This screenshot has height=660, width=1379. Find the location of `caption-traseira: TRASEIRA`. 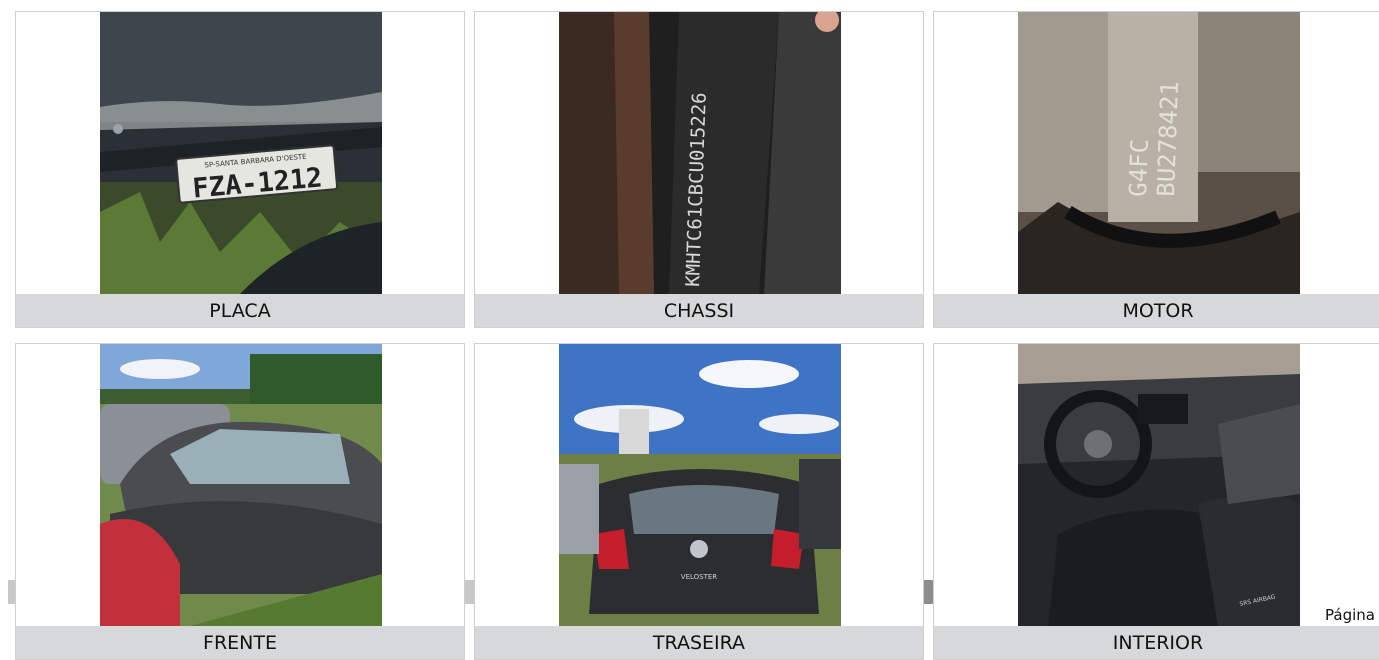

caption-traseira: TRASEIRA is located at coordinates (699, 642).